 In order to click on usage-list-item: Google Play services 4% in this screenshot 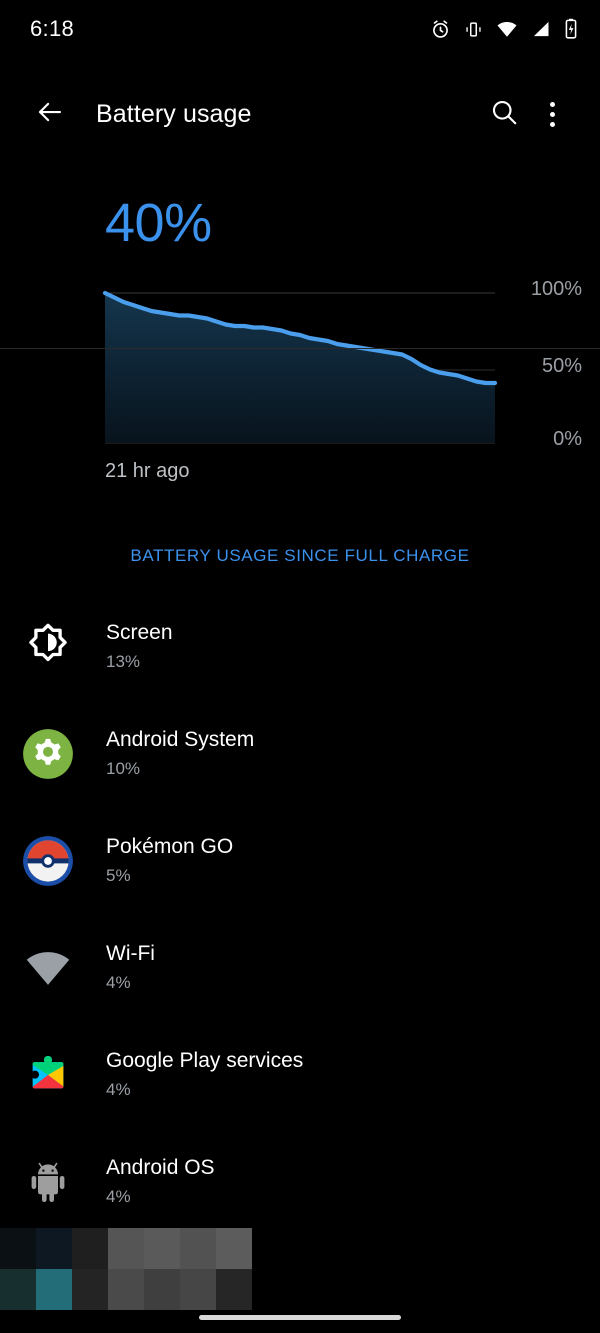, I will do `click(300, 1074)`.